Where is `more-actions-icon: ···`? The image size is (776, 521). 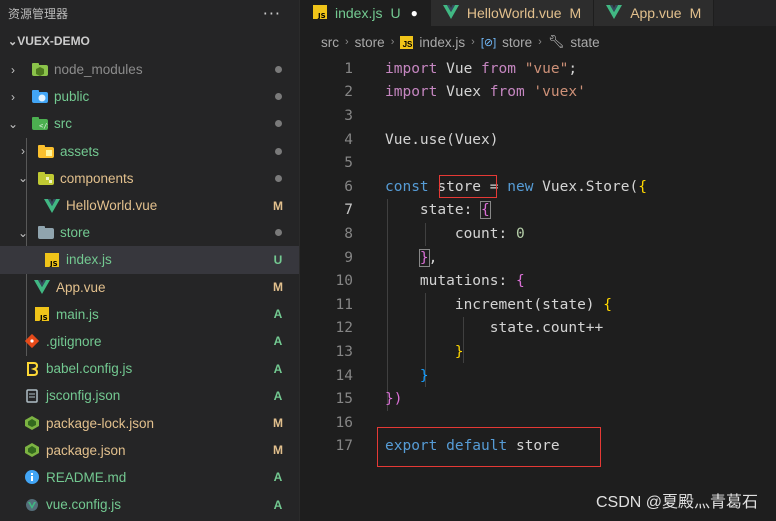
more-actions-icon: ··· is located at coordinates (272, 13).